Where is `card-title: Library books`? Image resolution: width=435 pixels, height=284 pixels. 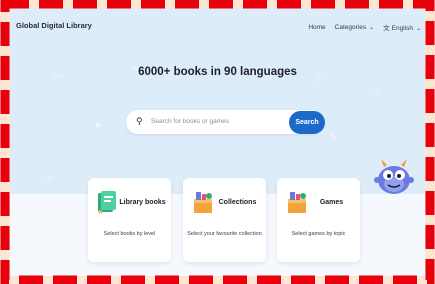
card-title: Library books is located at coordinates (142, 202).